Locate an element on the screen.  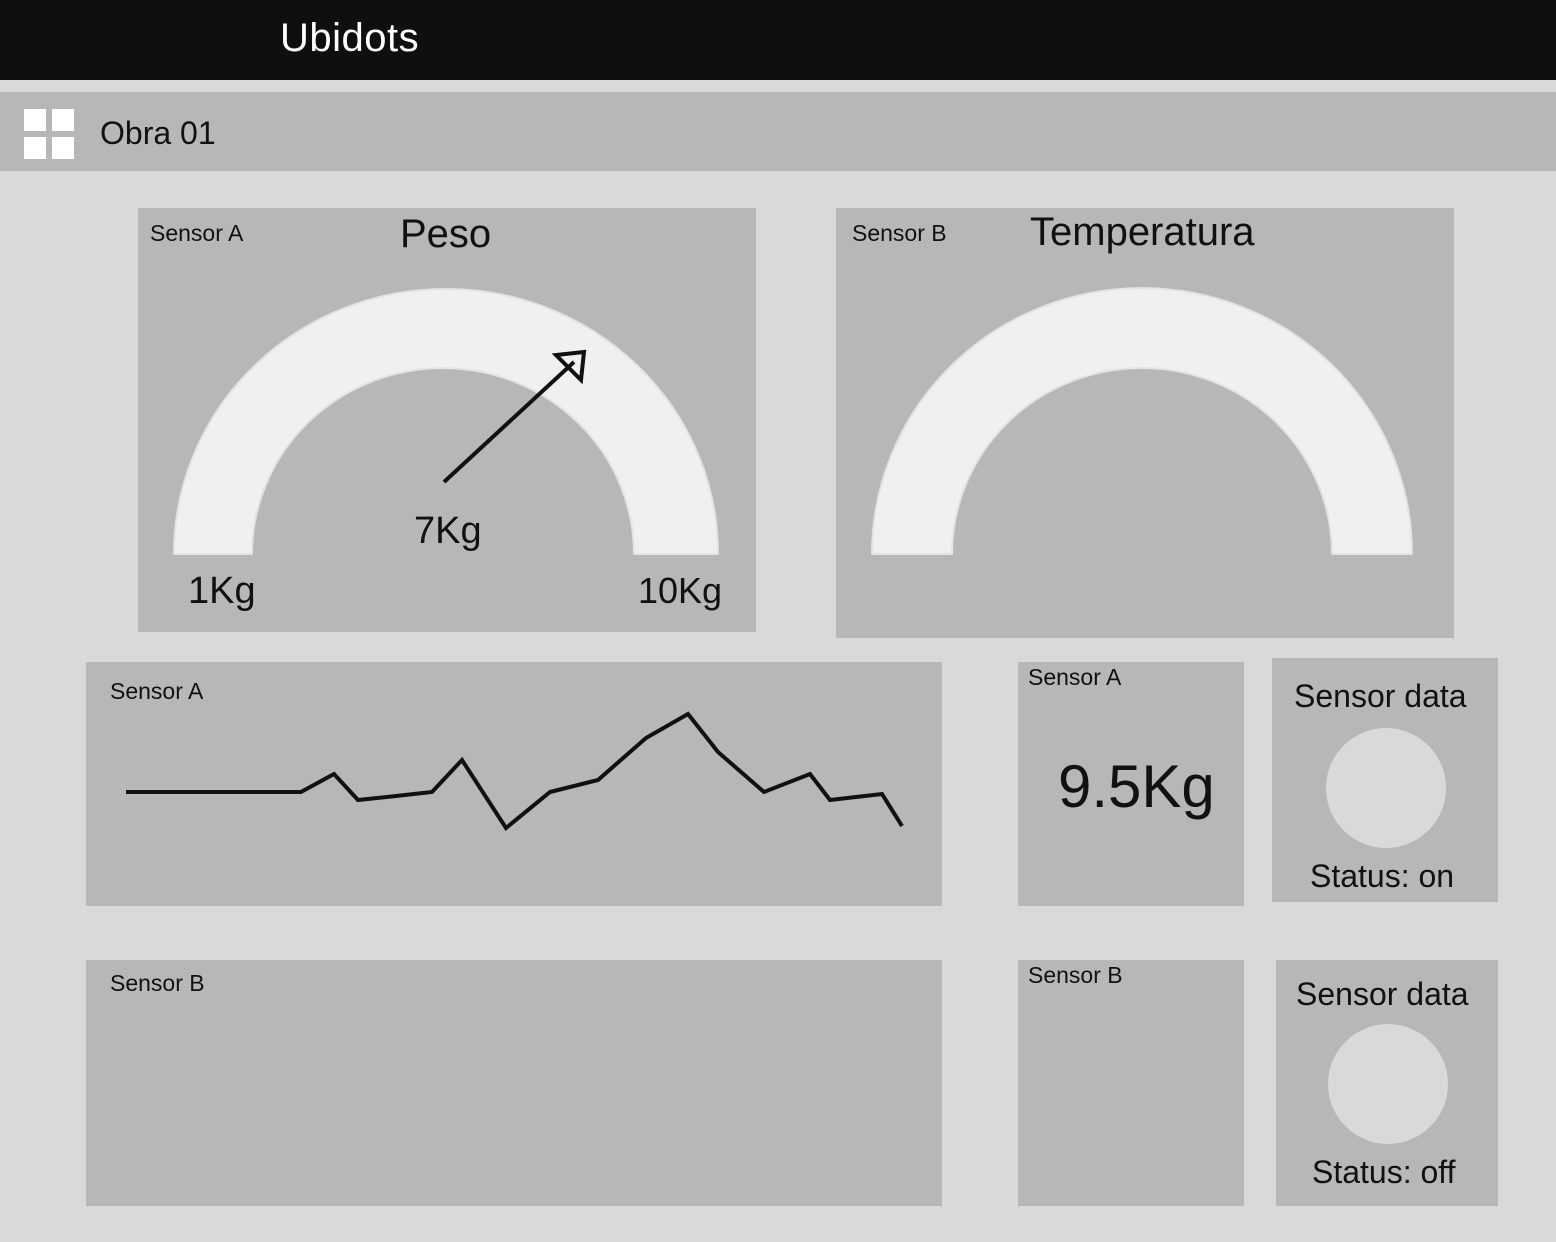
line-chart is located at coordinates (515, 771).